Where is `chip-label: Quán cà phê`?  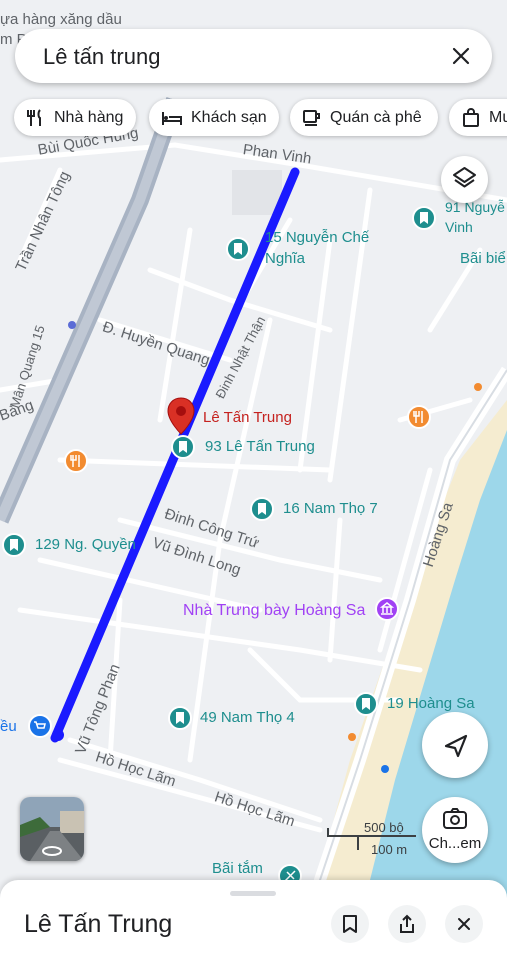
chip-label: Quán cà phê is located at coordinates (376, 117).